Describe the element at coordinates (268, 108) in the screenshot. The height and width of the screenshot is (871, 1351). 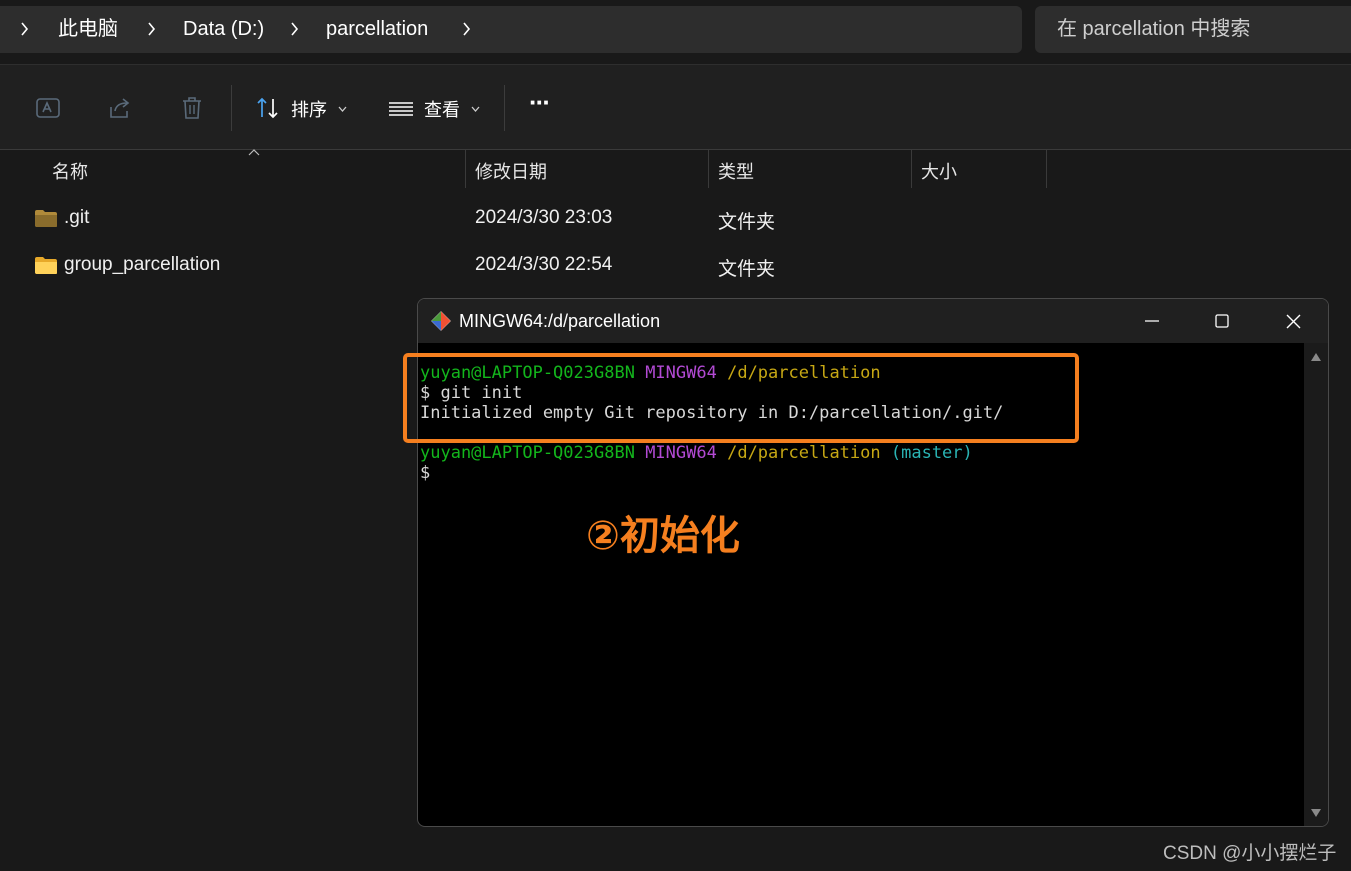
I see `sort-icon` at that location.